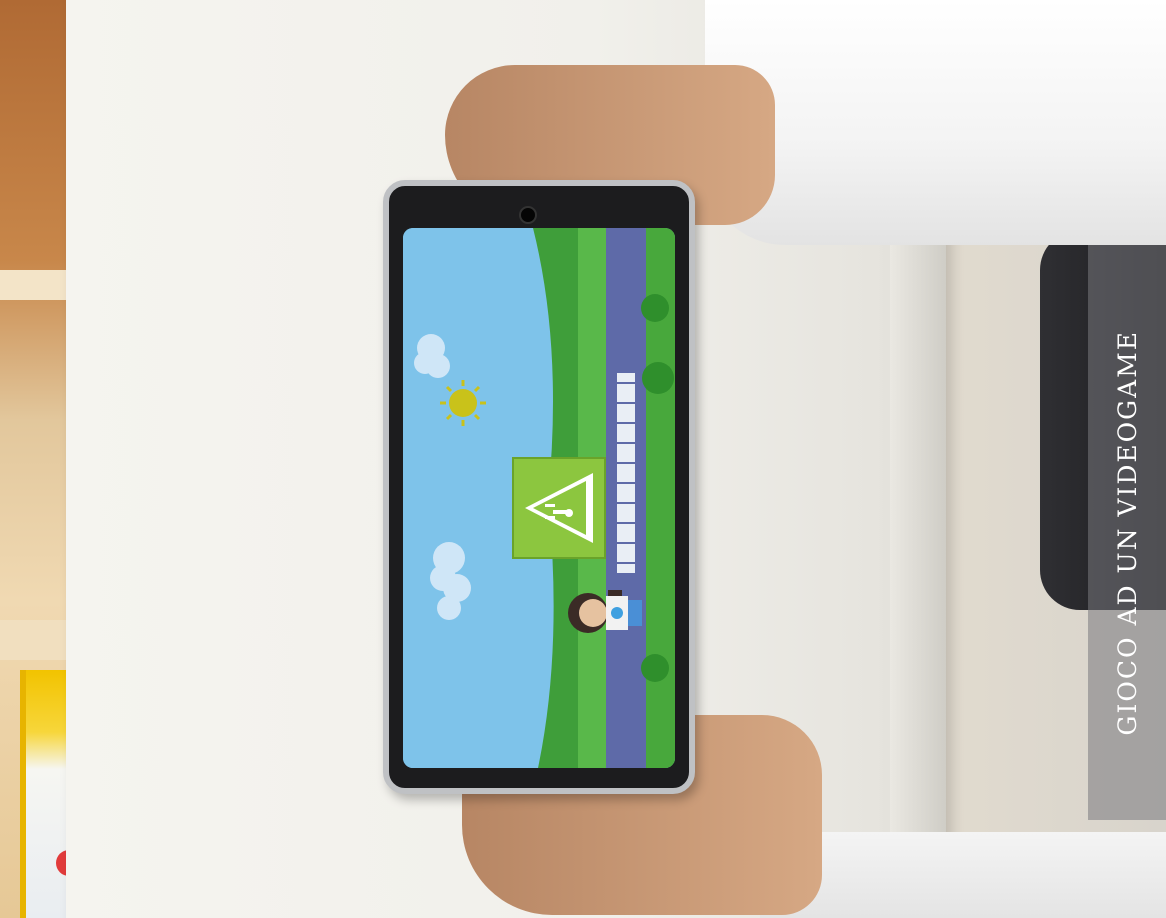  I want to click on caption-text: GIOCO AD UN VIDEOGAME, so click(1127, 532).